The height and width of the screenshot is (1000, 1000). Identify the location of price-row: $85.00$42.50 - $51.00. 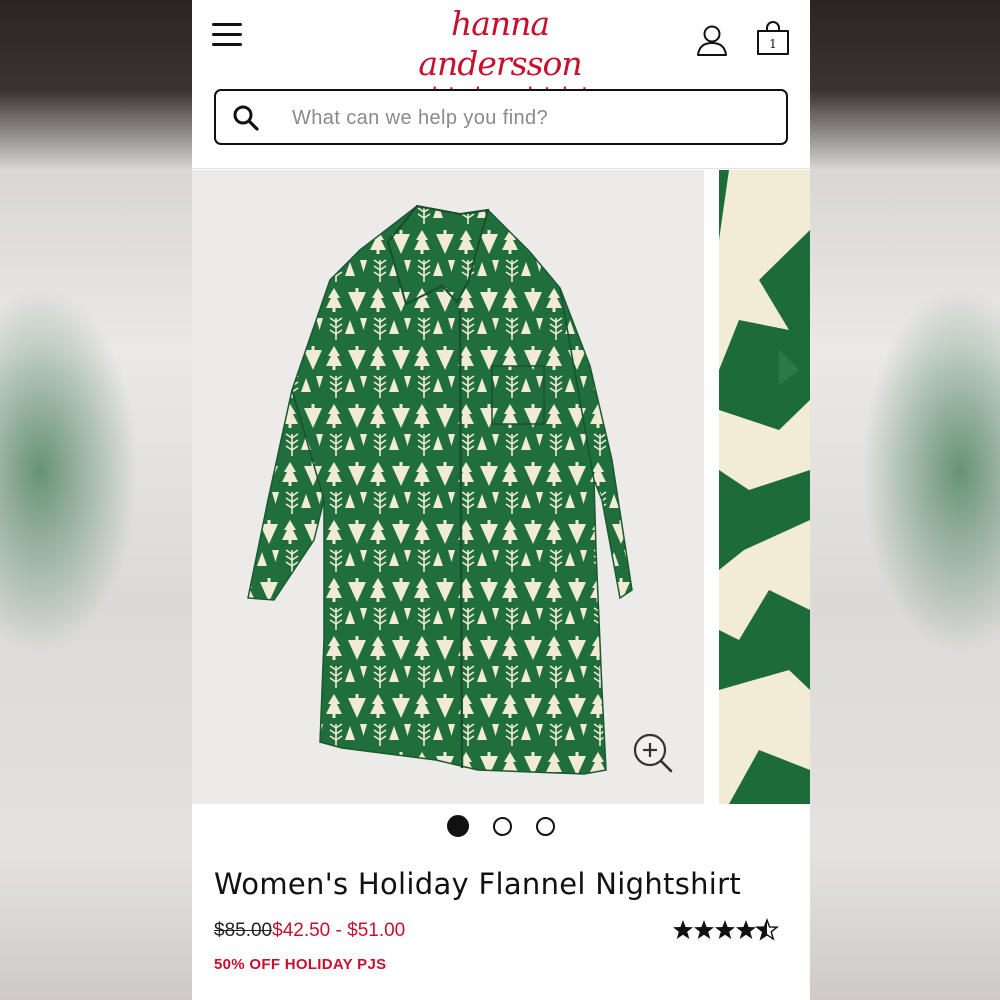
(309, 931).